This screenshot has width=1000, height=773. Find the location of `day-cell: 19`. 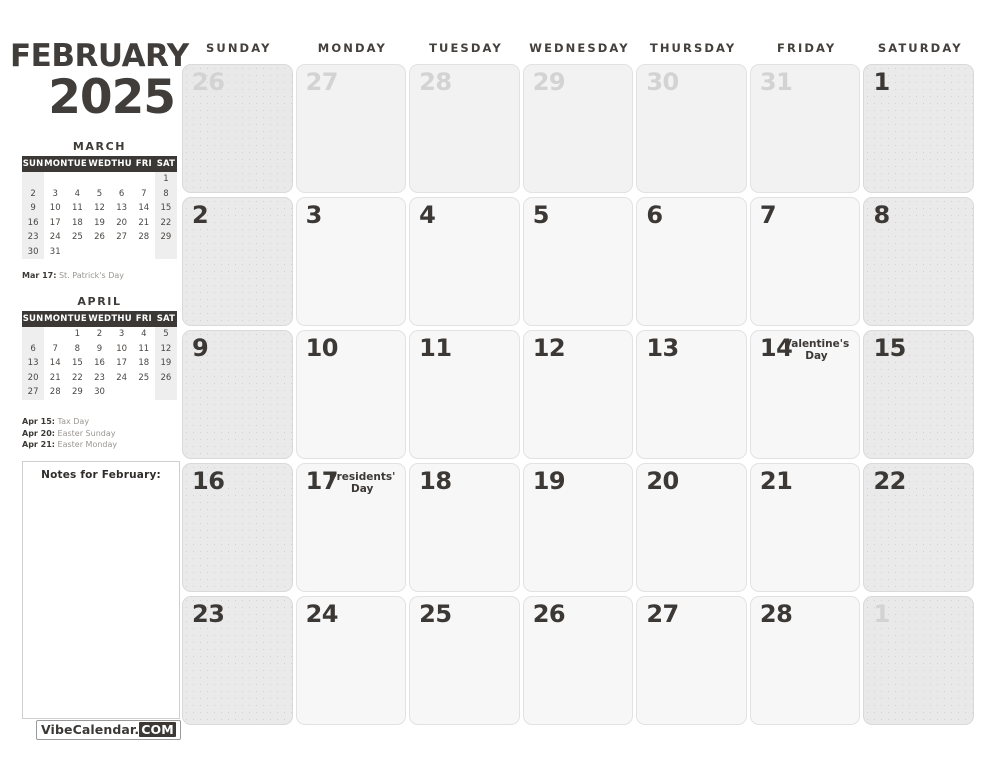

day-cell: 19 is located at coordinates (578, 527).